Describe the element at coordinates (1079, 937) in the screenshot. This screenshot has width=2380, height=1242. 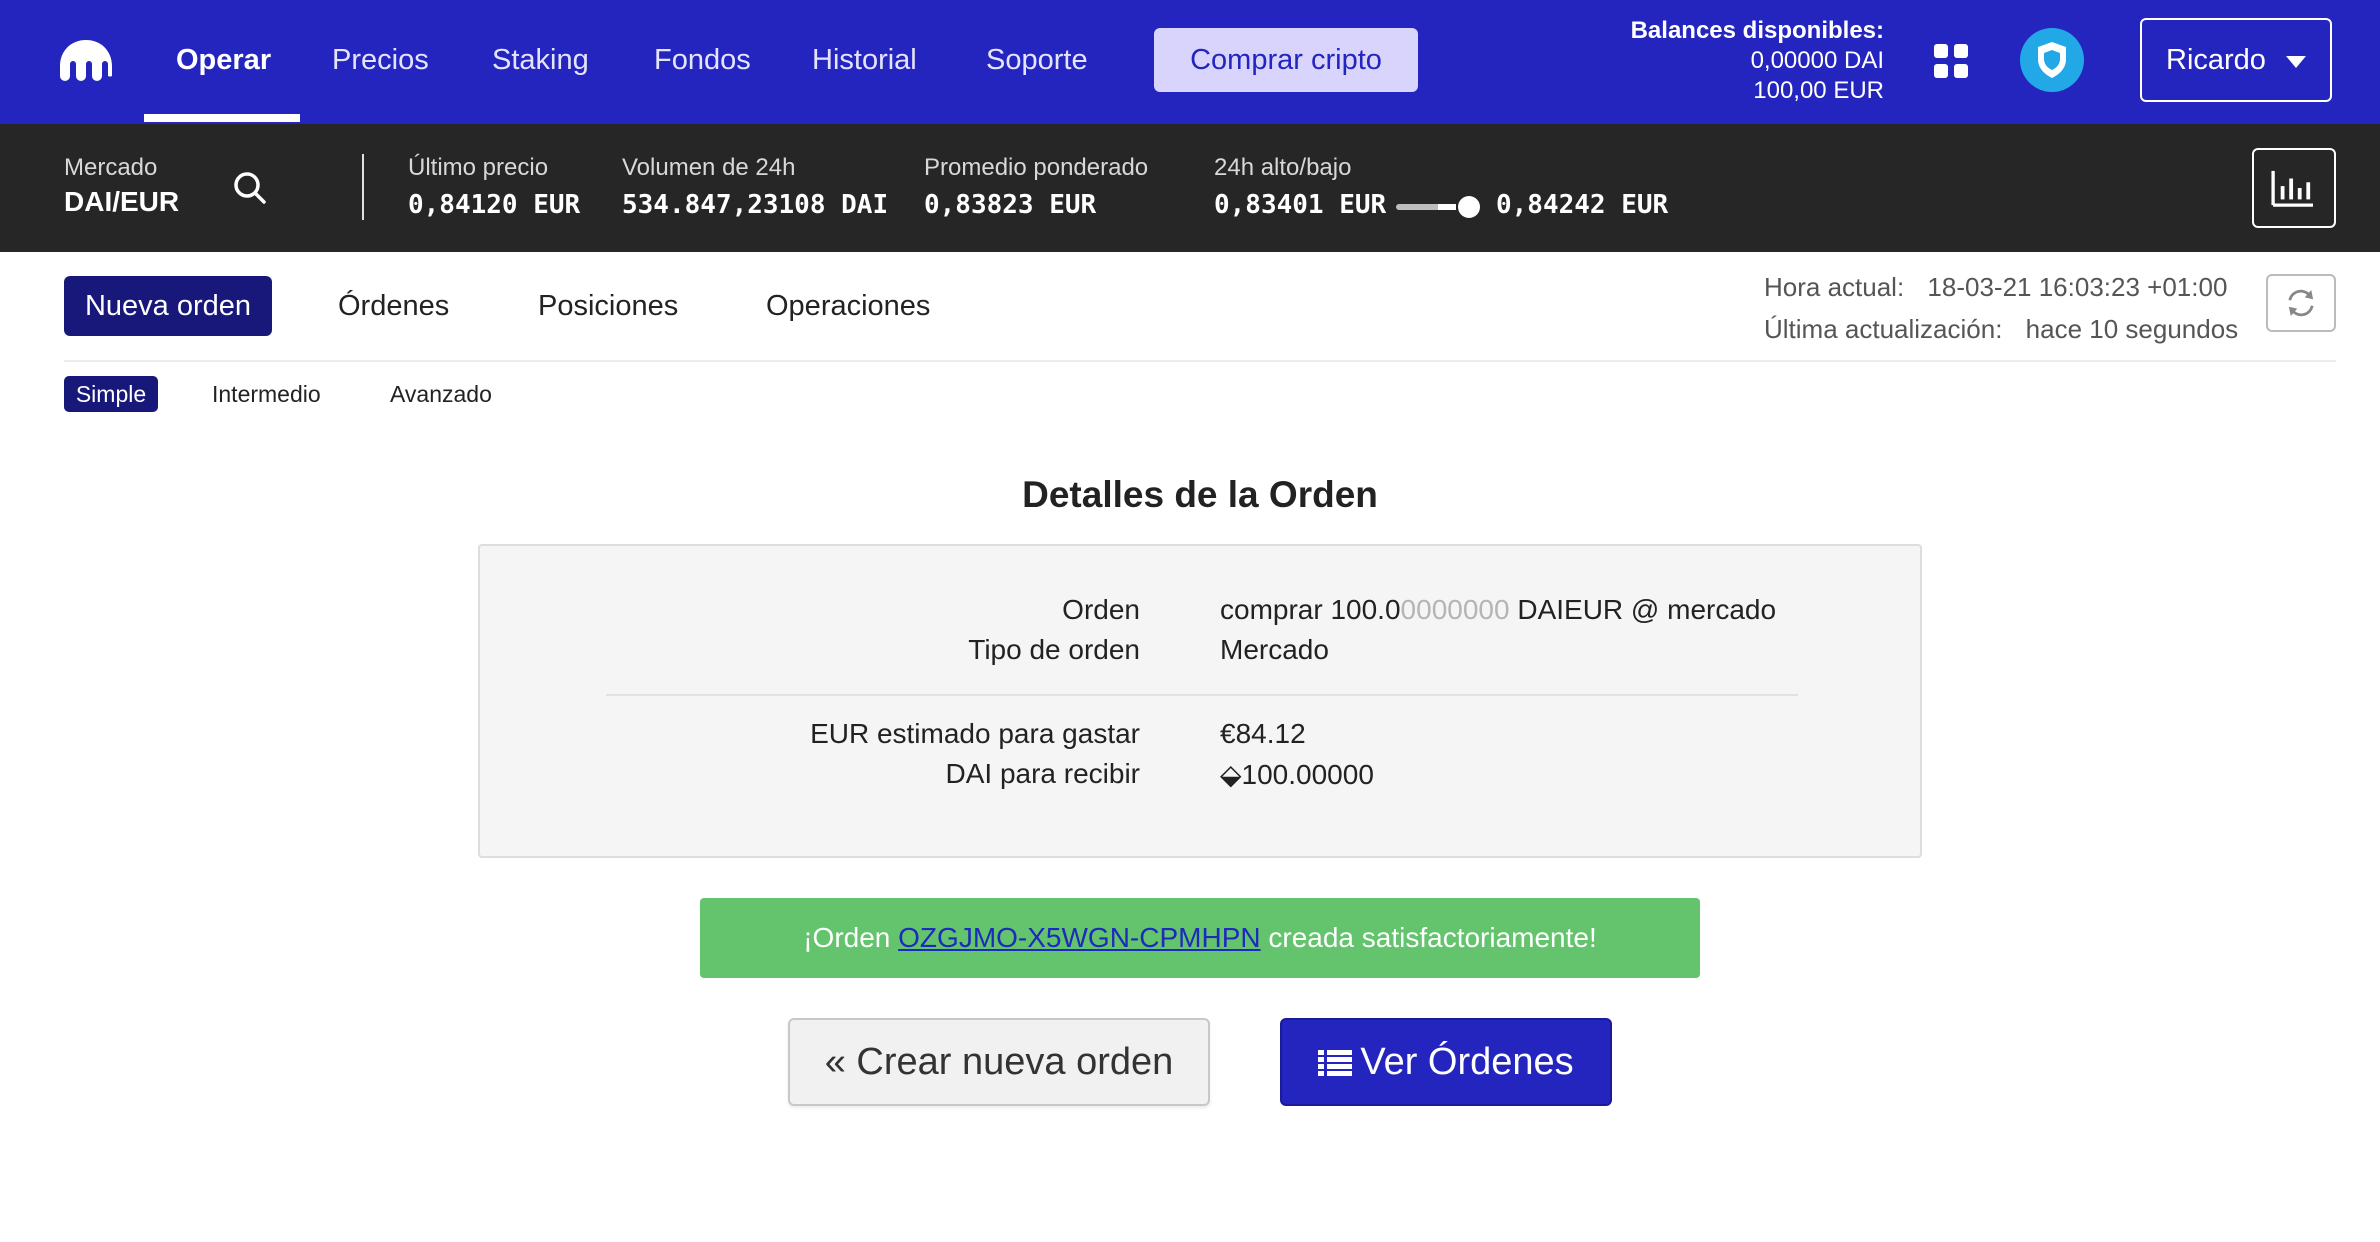
I see `order-id-link: OZGJMO-X5WGN-CPMHPN` at that location.